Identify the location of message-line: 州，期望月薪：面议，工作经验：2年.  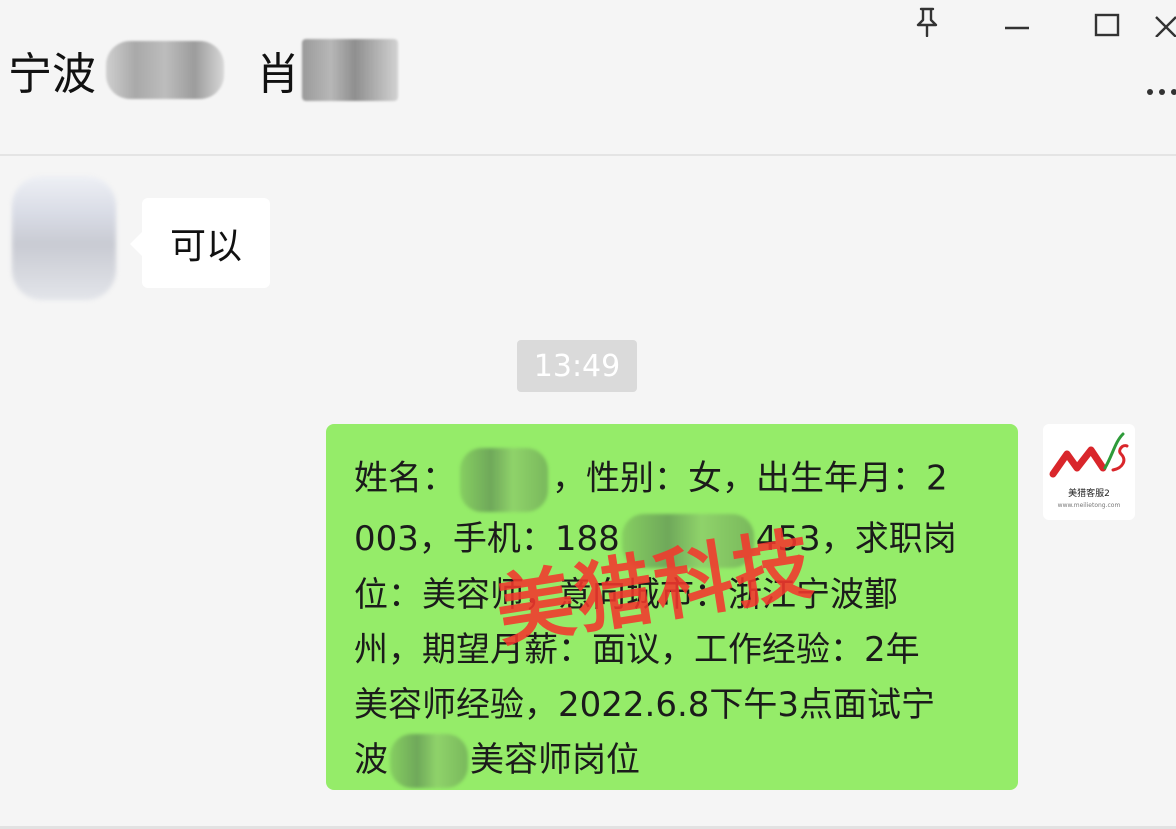
(673, 650).